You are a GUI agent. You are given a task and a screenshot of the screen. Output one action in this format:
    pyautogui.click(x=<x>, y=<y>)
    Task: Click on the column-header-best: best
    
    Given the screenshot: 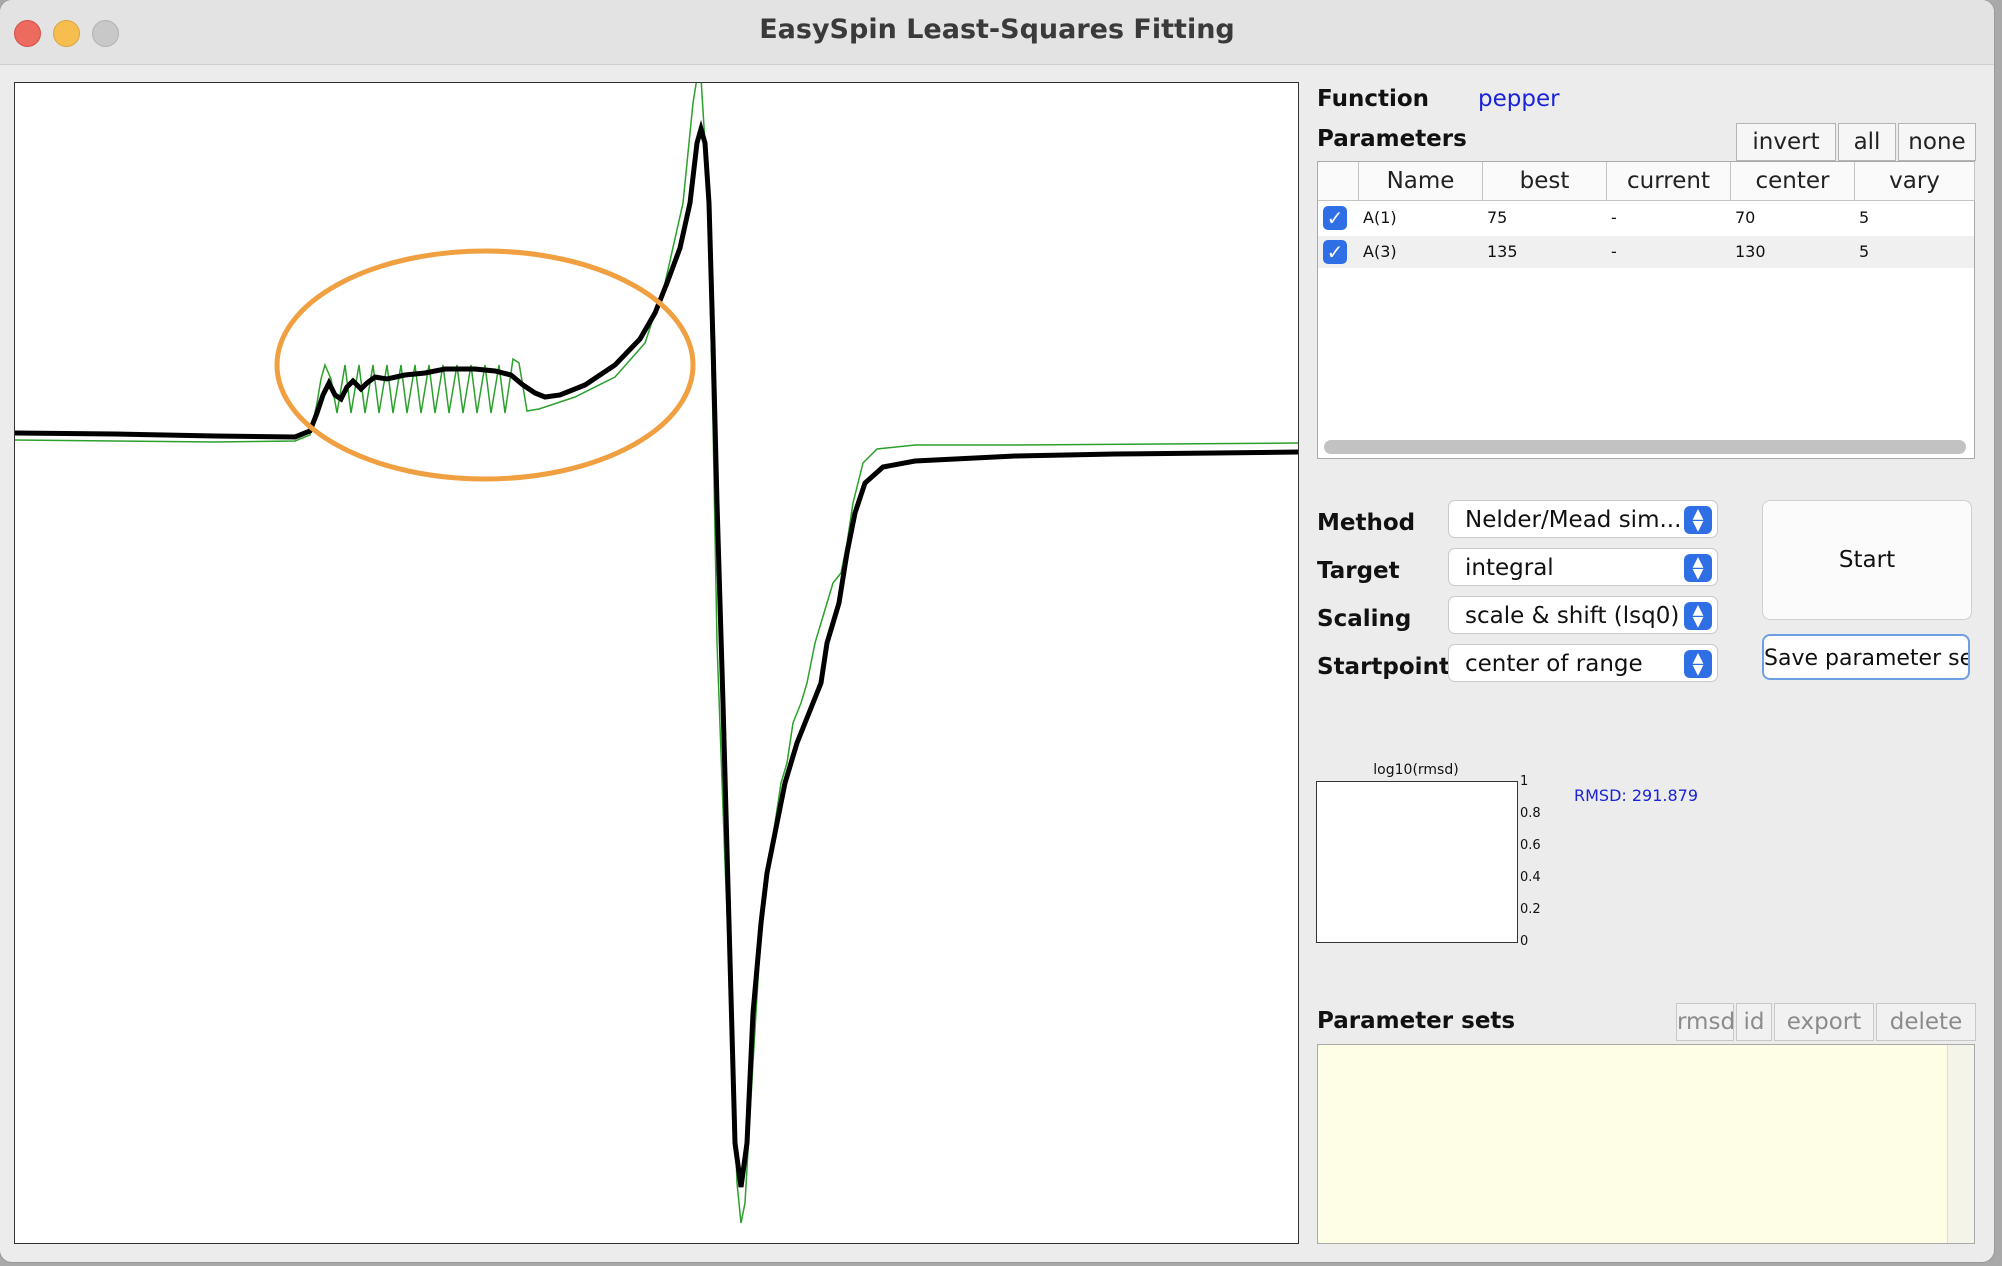 What is the action you would take?
    pyautogui.click(x=1545, y=181)
    